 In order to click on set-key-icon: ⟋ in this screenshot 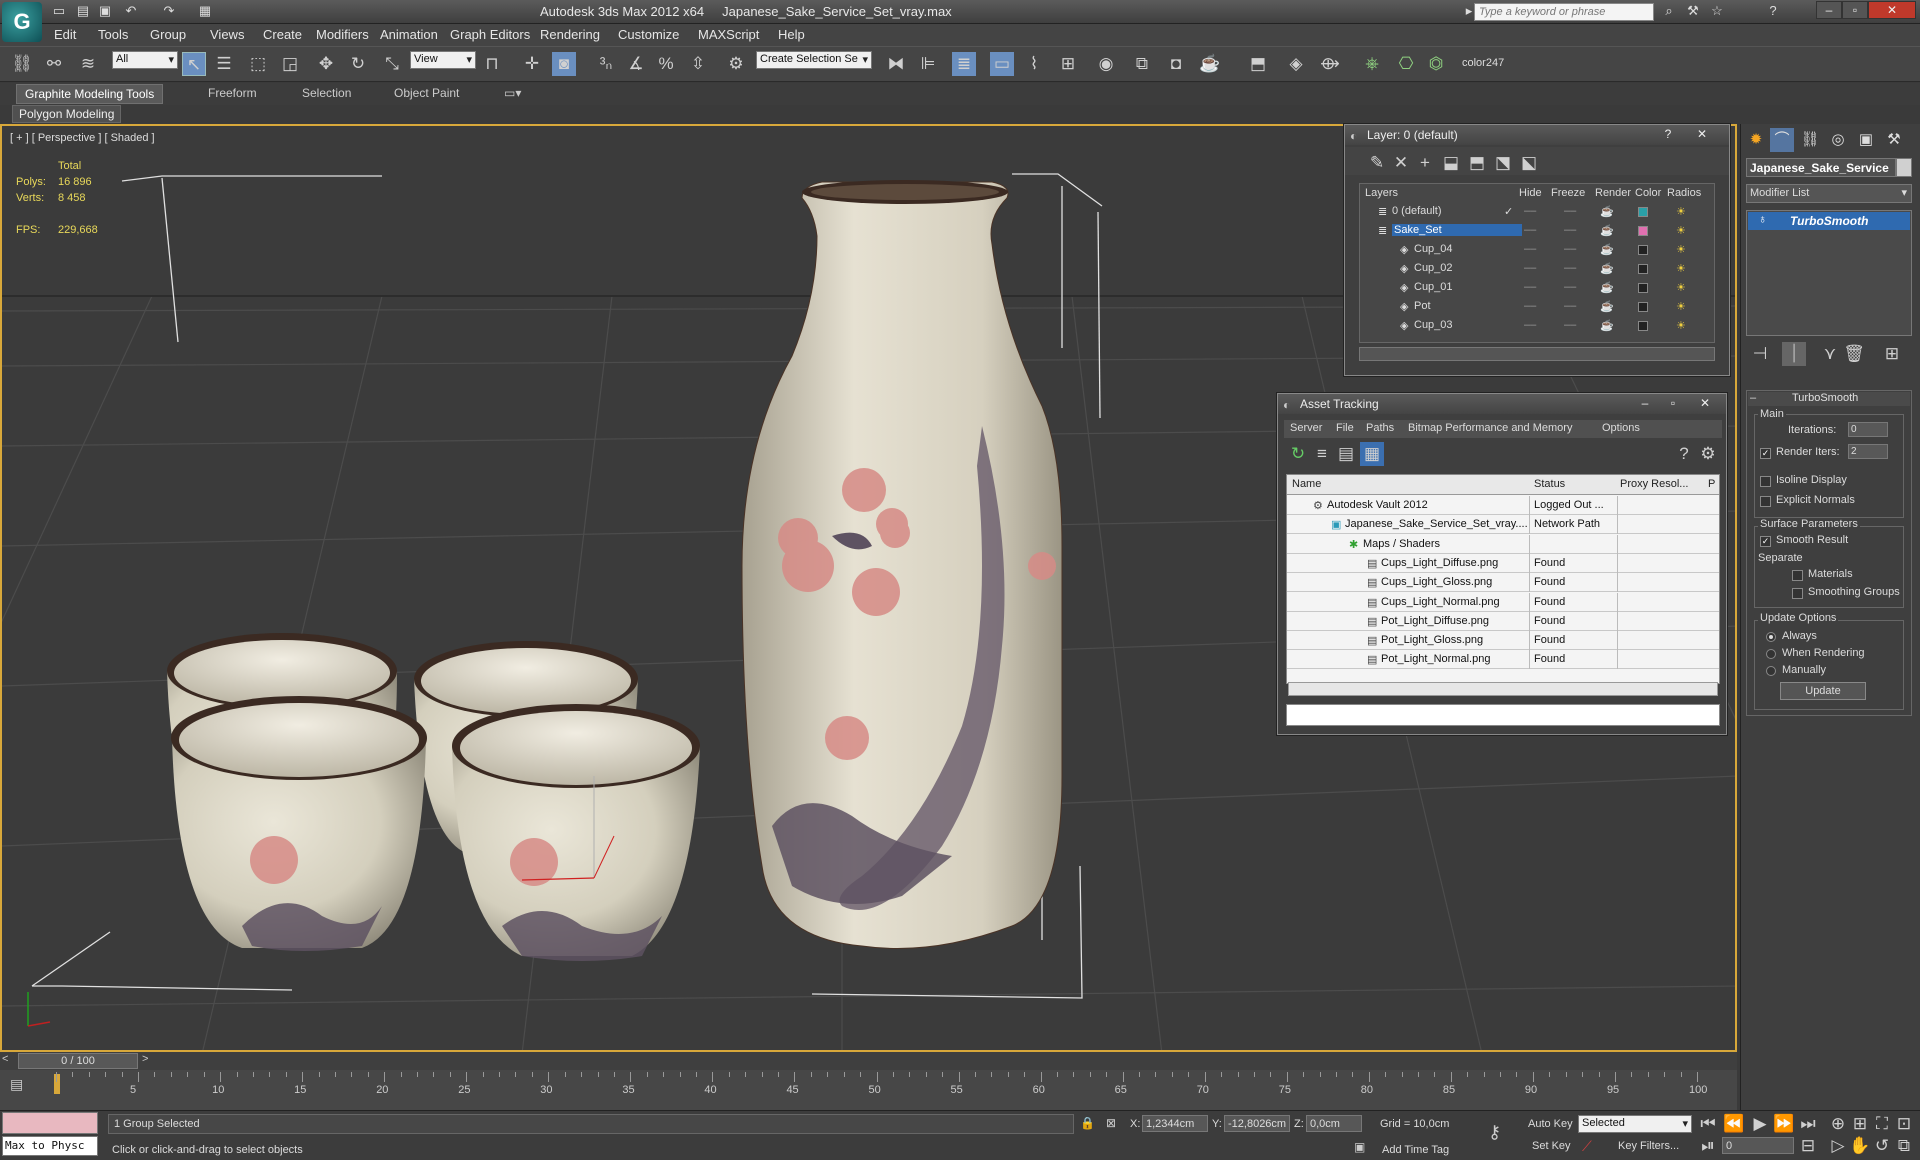, I will do `click(1587, 1146)`.